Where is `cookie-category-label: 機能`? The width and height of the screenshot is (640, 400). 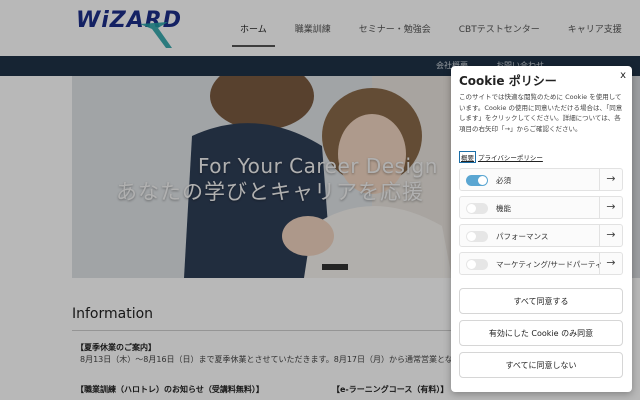 cookie-category-label: 機能 is located at coordinates (503, 208).